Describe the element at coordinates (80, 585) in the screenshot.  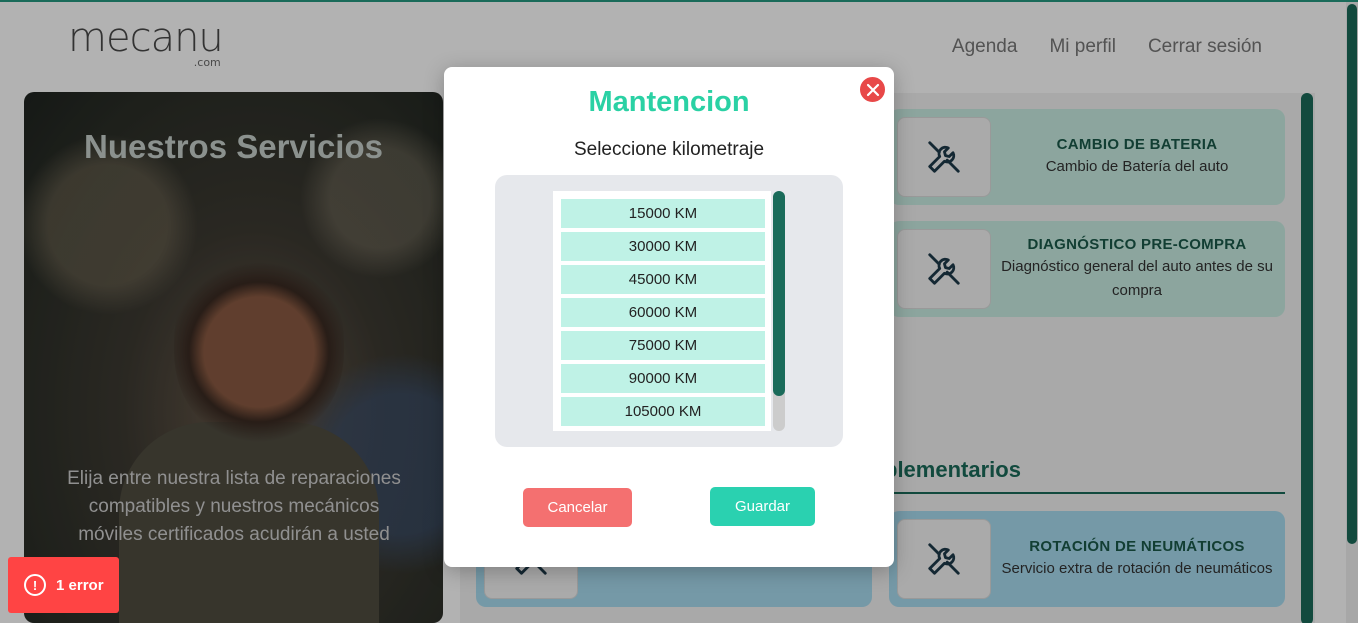
I see `error-toast-label: 1 error` at that location.